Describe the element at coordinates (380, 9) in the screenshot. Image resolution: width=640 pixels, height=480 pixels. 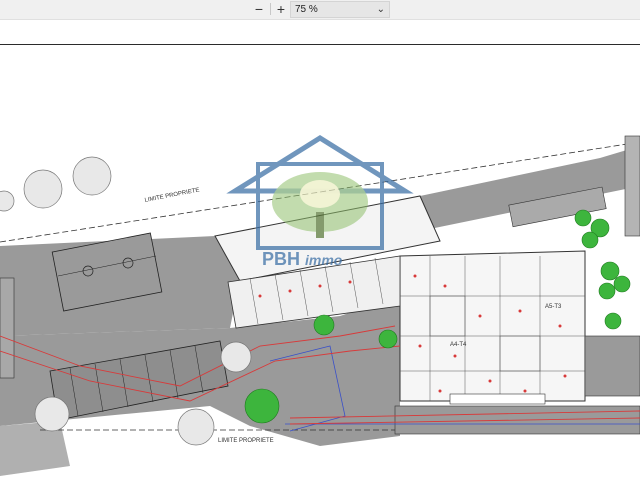
I see `chevron-down-icon: ⌄` at that location.